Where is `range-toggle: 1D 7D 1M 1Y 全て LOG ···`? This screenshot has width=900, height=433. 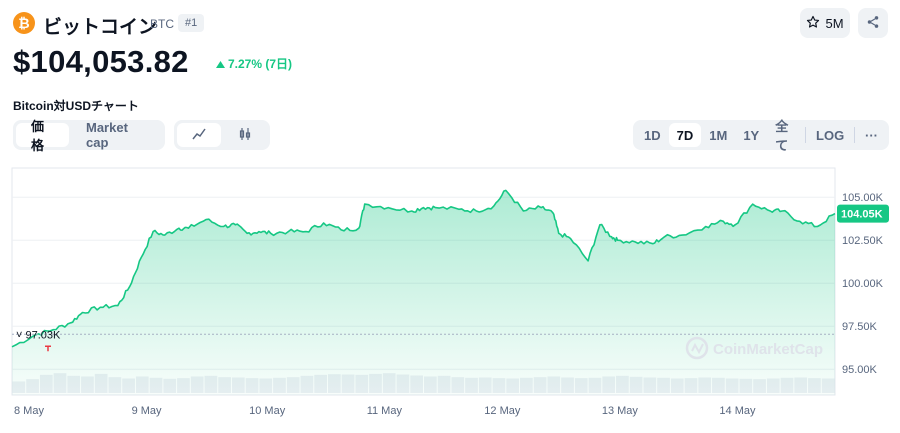
range-toggle: 1D 7D 1M 1Y 全て LOG ··· is located at coordinates (761, 136).